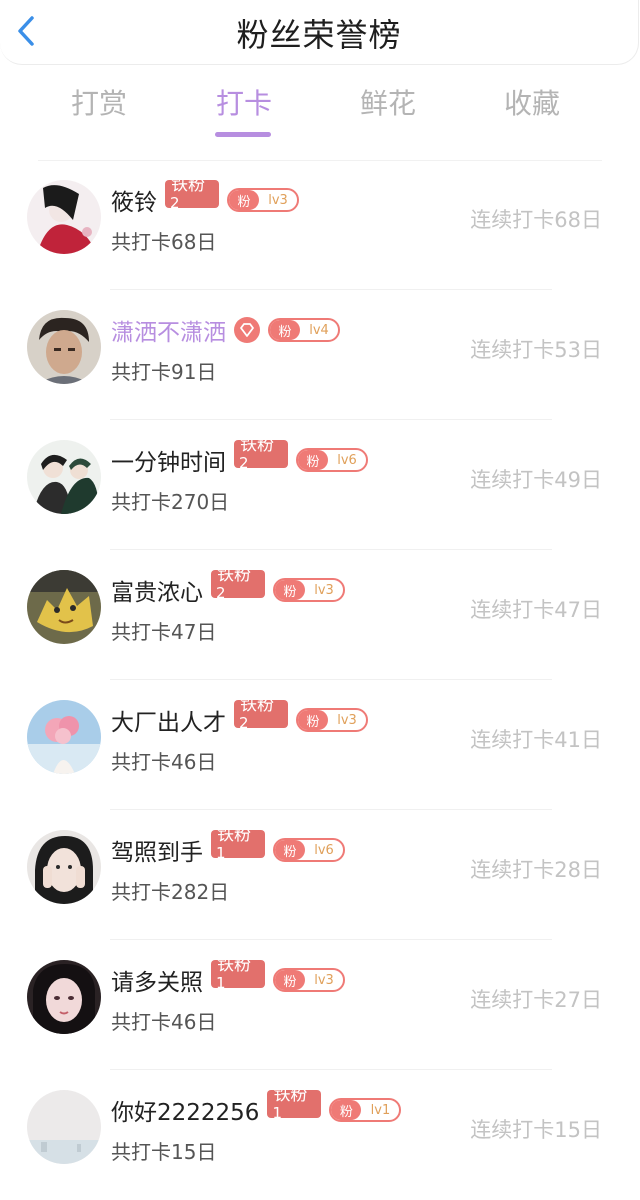 This screenshot has height=1200, width=640. I want to click on tab-label: 收藏, so click(531, 103).